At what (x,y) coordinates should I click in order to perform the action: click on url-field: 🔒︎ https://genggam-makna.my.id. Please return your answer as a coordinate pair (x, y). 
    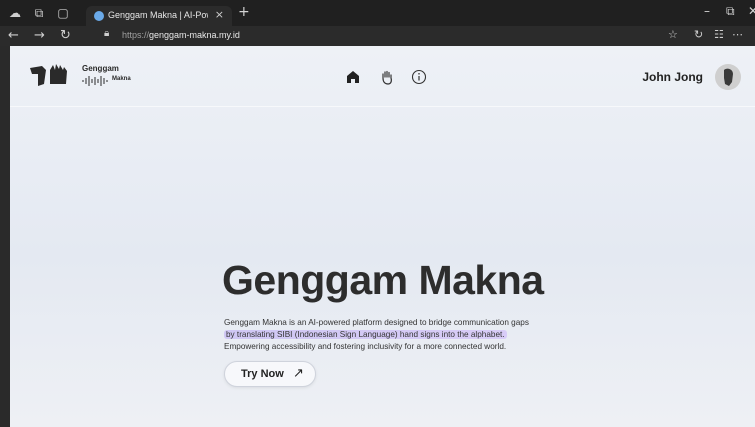
    Looking at the image, I should click on (384, 36).